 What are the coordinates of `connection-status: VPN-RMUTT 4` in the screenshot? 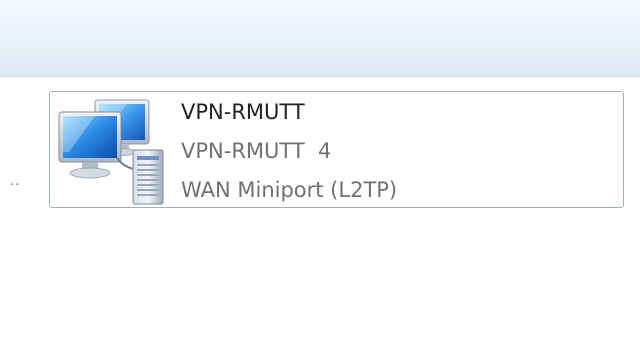 It's located at (256, 151).